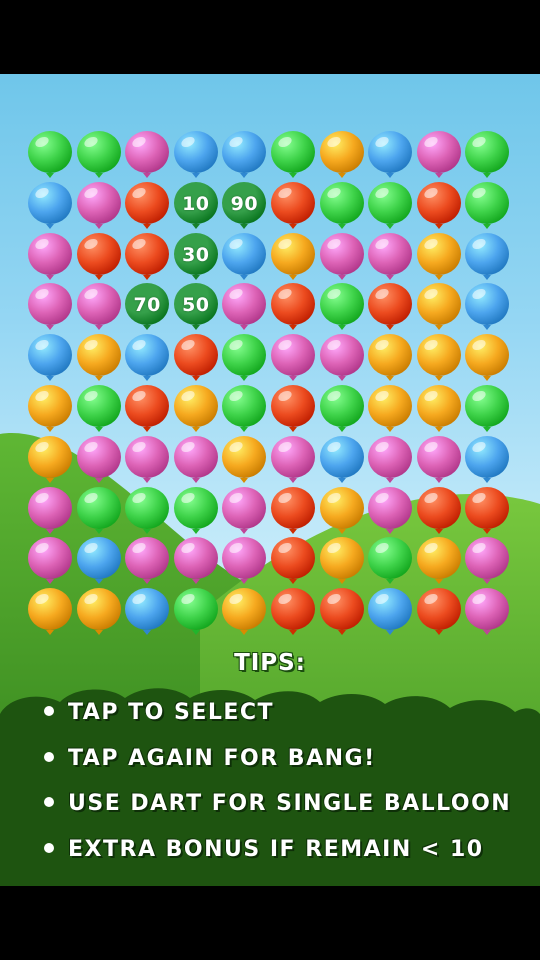 The image size is (540, 960). Describe the element at coordinates (196, 308) in the screenshot. I see `balloon-selected: 50` at that location.